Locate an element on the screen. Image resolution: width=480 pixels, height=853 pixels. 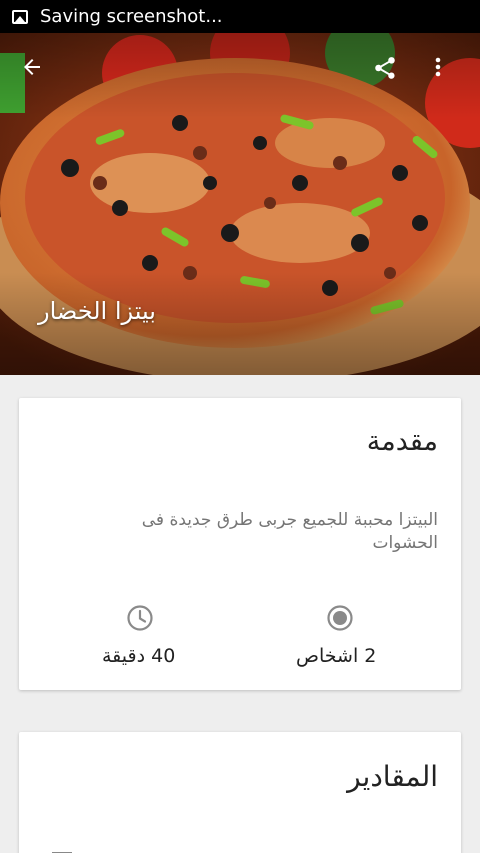
share-button is located at coordinates (390, 73).